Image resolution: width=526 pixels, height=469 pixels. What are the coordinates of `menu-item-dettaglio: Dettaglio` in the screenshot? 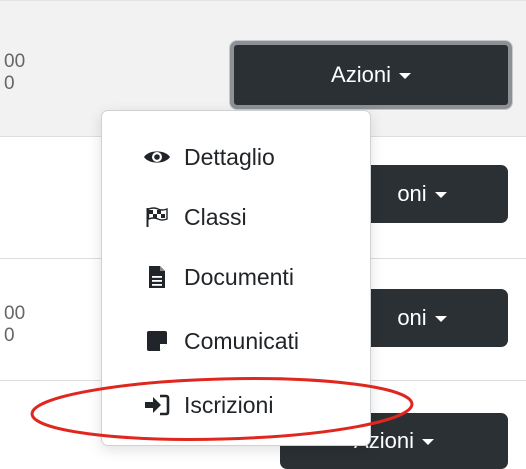 It's located at (236, 157).